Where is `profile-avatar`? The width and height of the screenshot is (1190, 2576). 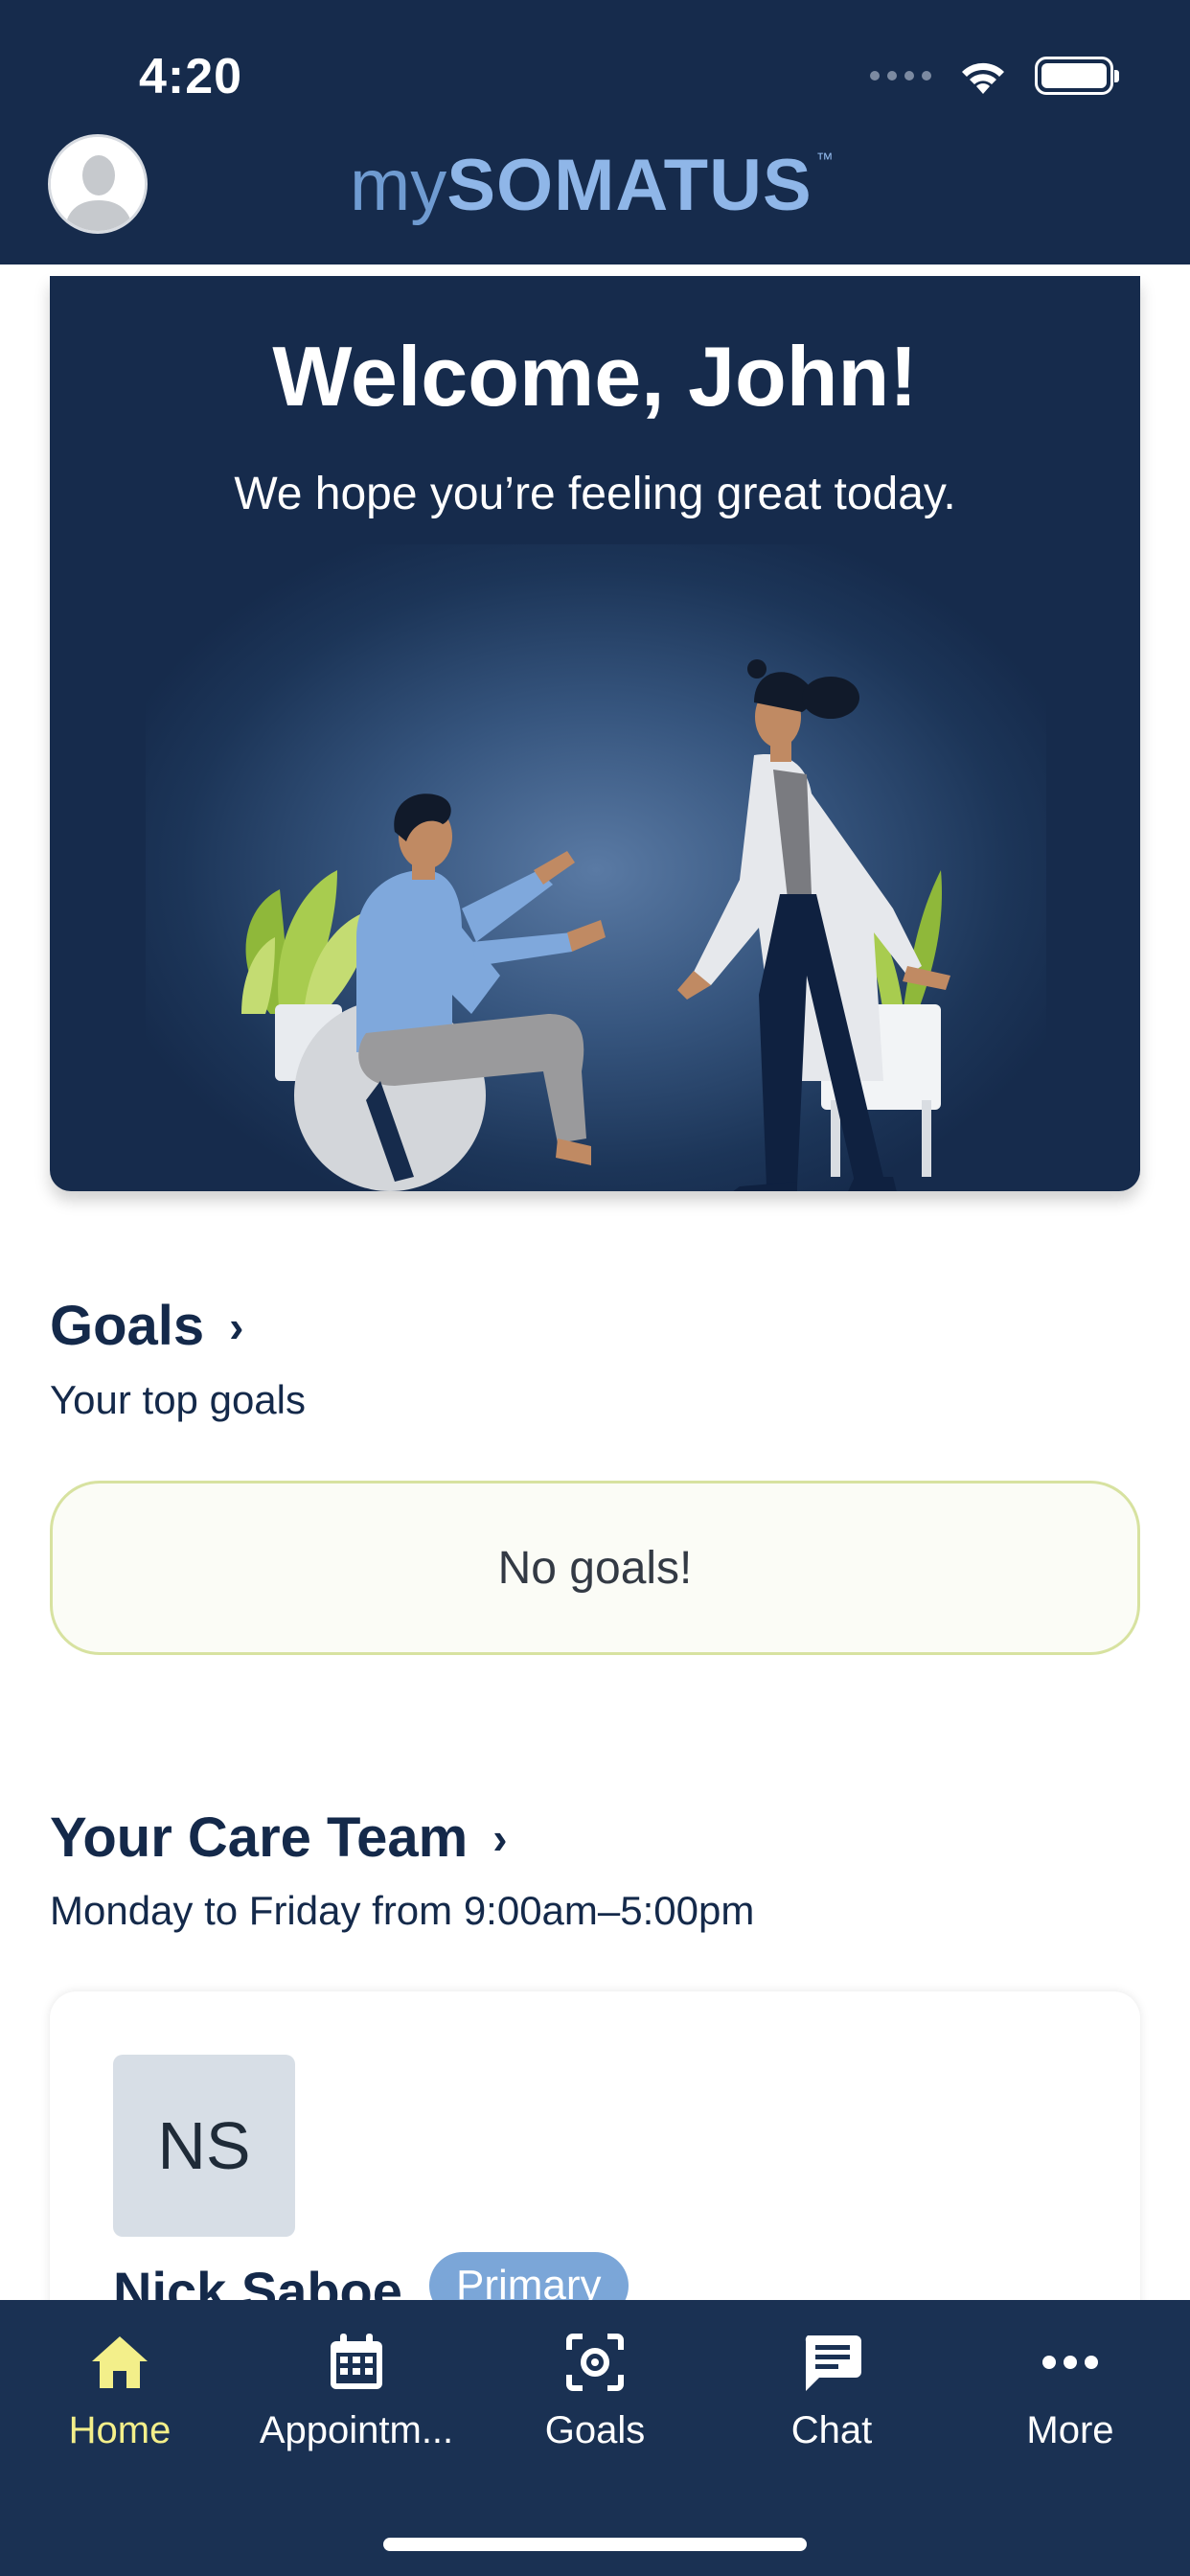 profile-avatar is located at coordinates (98, 184).